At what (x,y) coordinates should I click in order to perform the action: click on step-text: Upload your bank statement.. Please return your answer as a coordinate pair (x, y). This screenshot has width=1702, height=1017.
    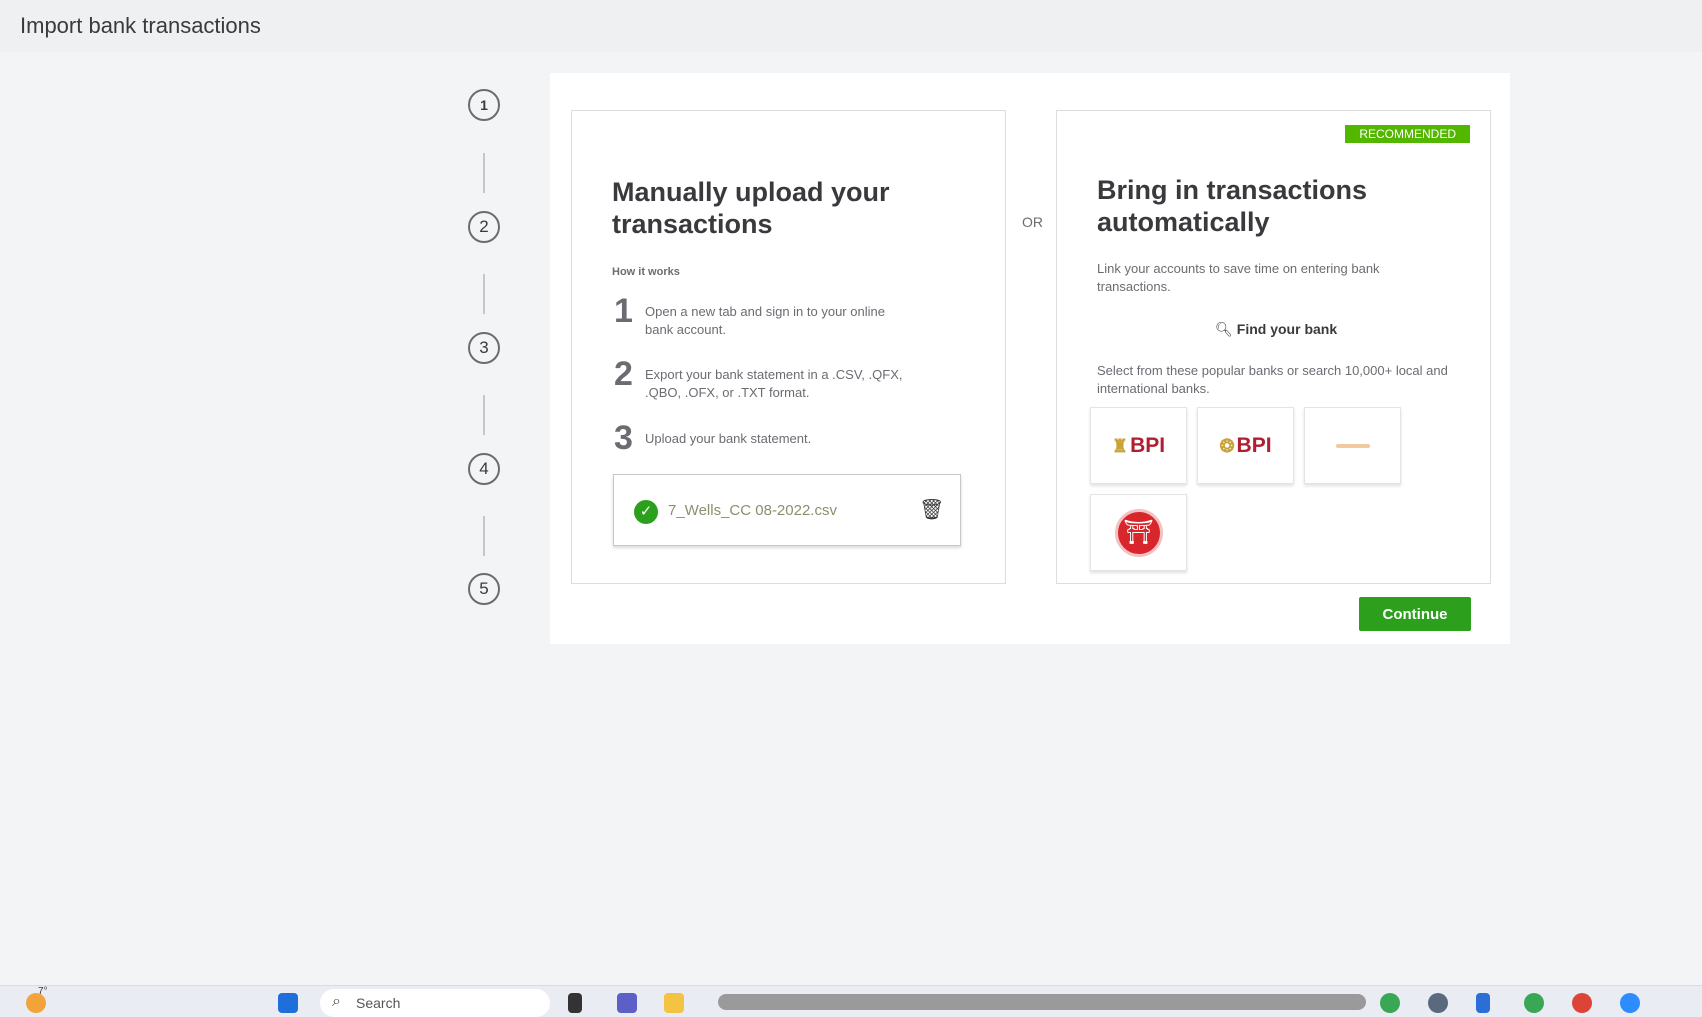
    Looking at the image, I should click on (728, 438).